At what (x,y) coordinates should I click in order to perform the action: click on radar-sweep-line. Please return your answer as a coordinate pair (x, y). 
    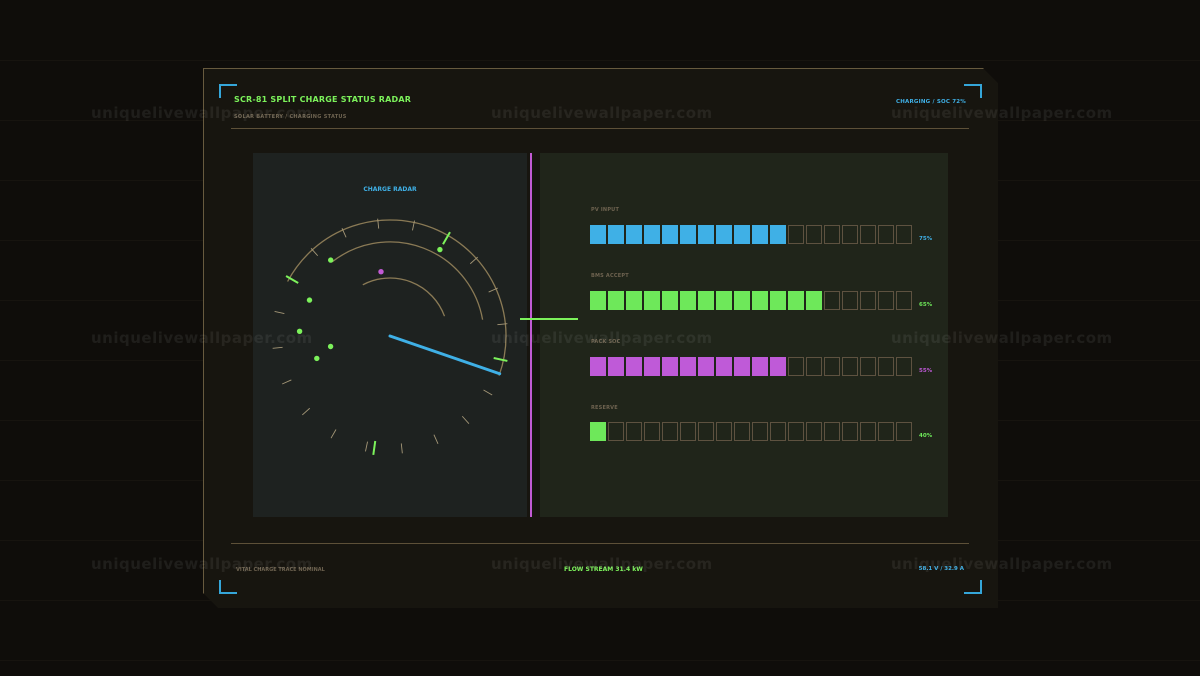
    Looking at the image, I should click on (445, 355).